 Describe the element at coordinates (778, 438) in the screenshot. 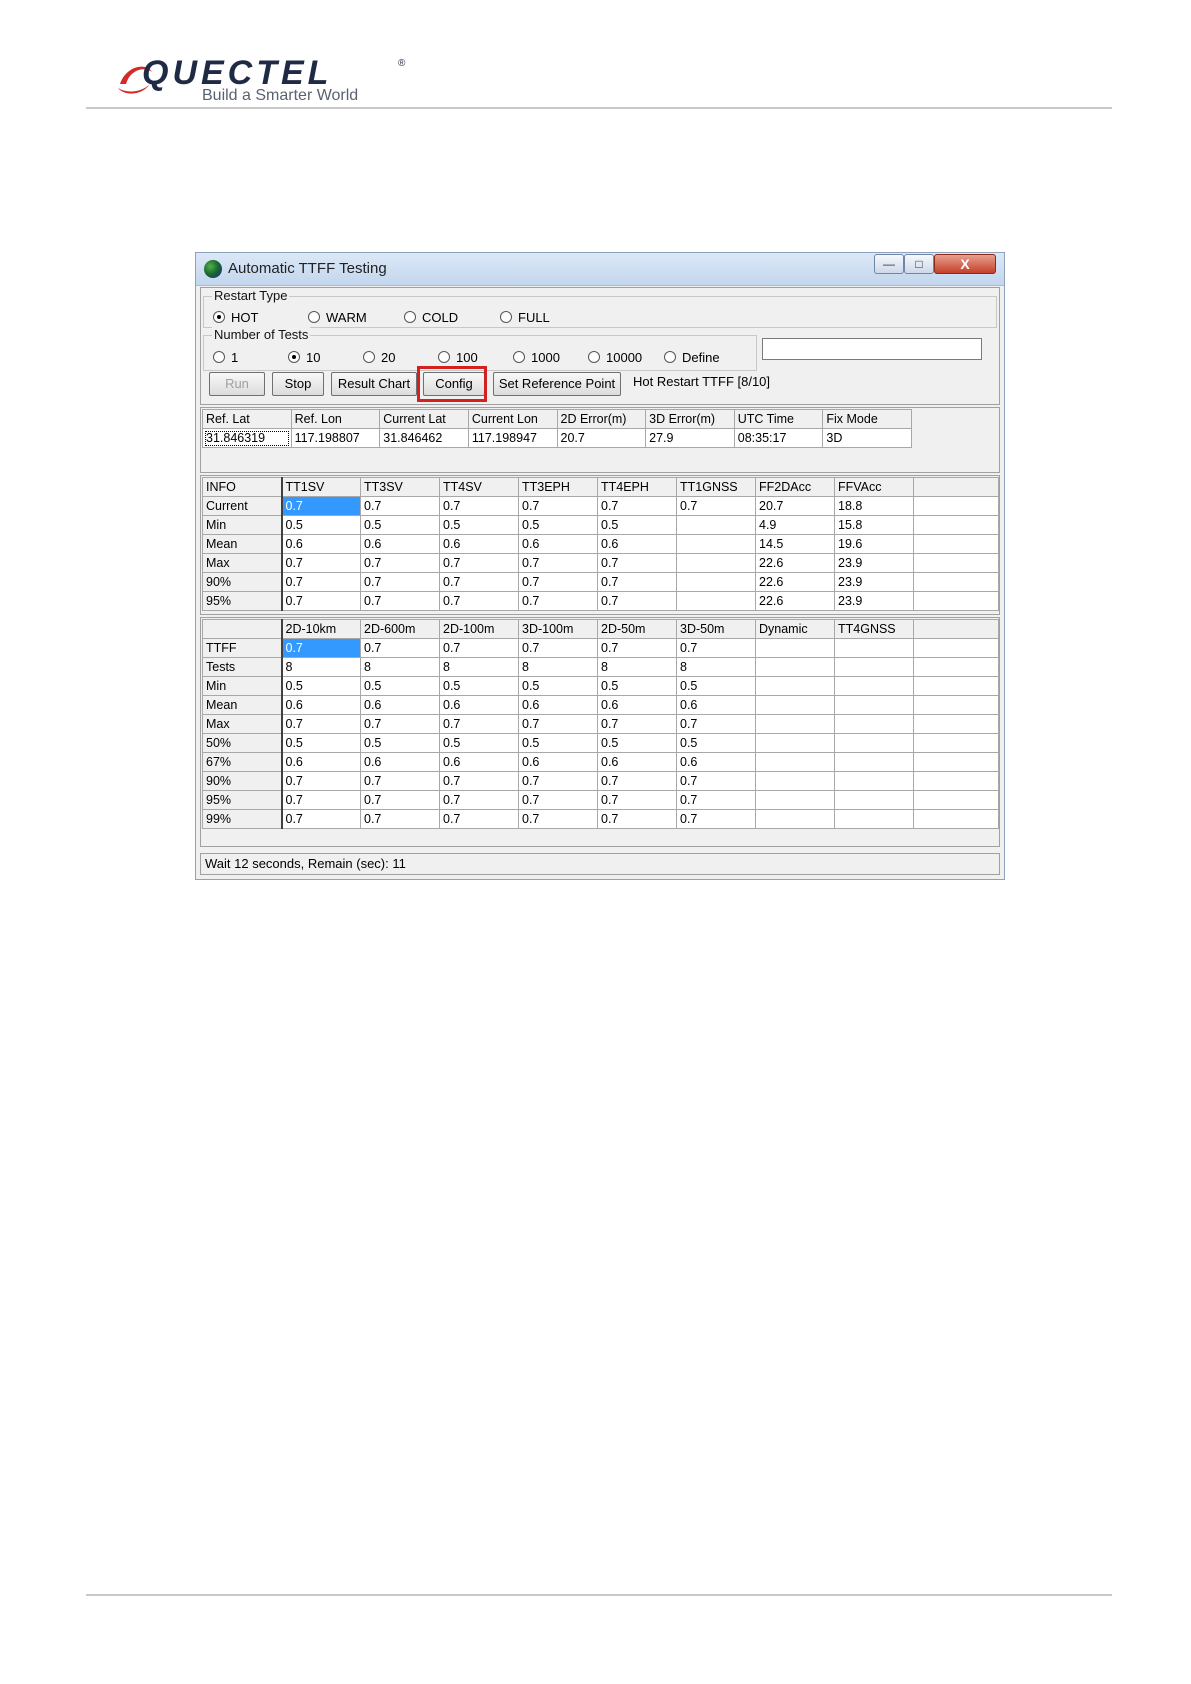

I see `cell: 08:35:17` at that location.